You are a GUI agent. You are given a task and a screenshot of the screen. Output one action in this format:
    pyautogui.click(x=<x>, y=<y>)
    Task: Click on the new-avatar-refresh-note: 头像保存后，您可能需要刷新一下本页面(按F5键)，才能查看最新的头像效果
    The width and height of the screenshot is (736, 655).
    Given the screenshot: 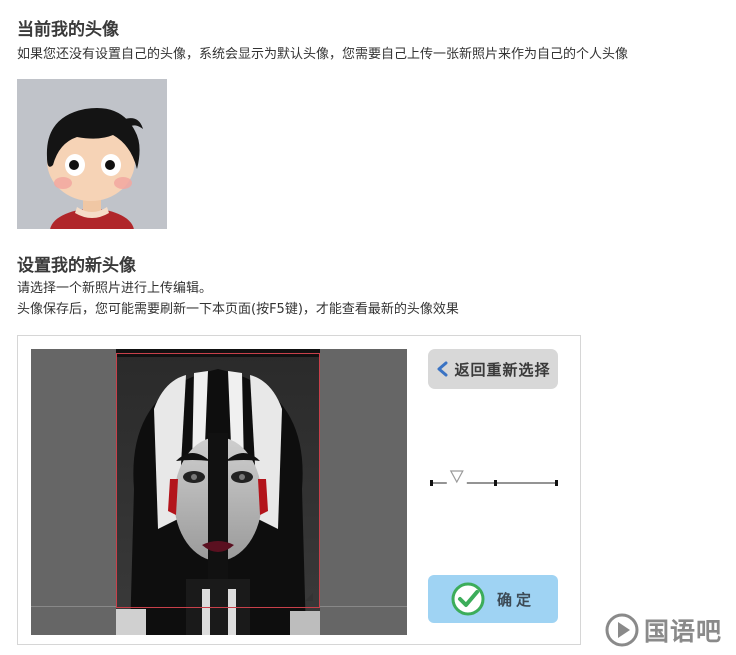 What is the action you would take?
    pyautogui.click(x=238, y=309)
    